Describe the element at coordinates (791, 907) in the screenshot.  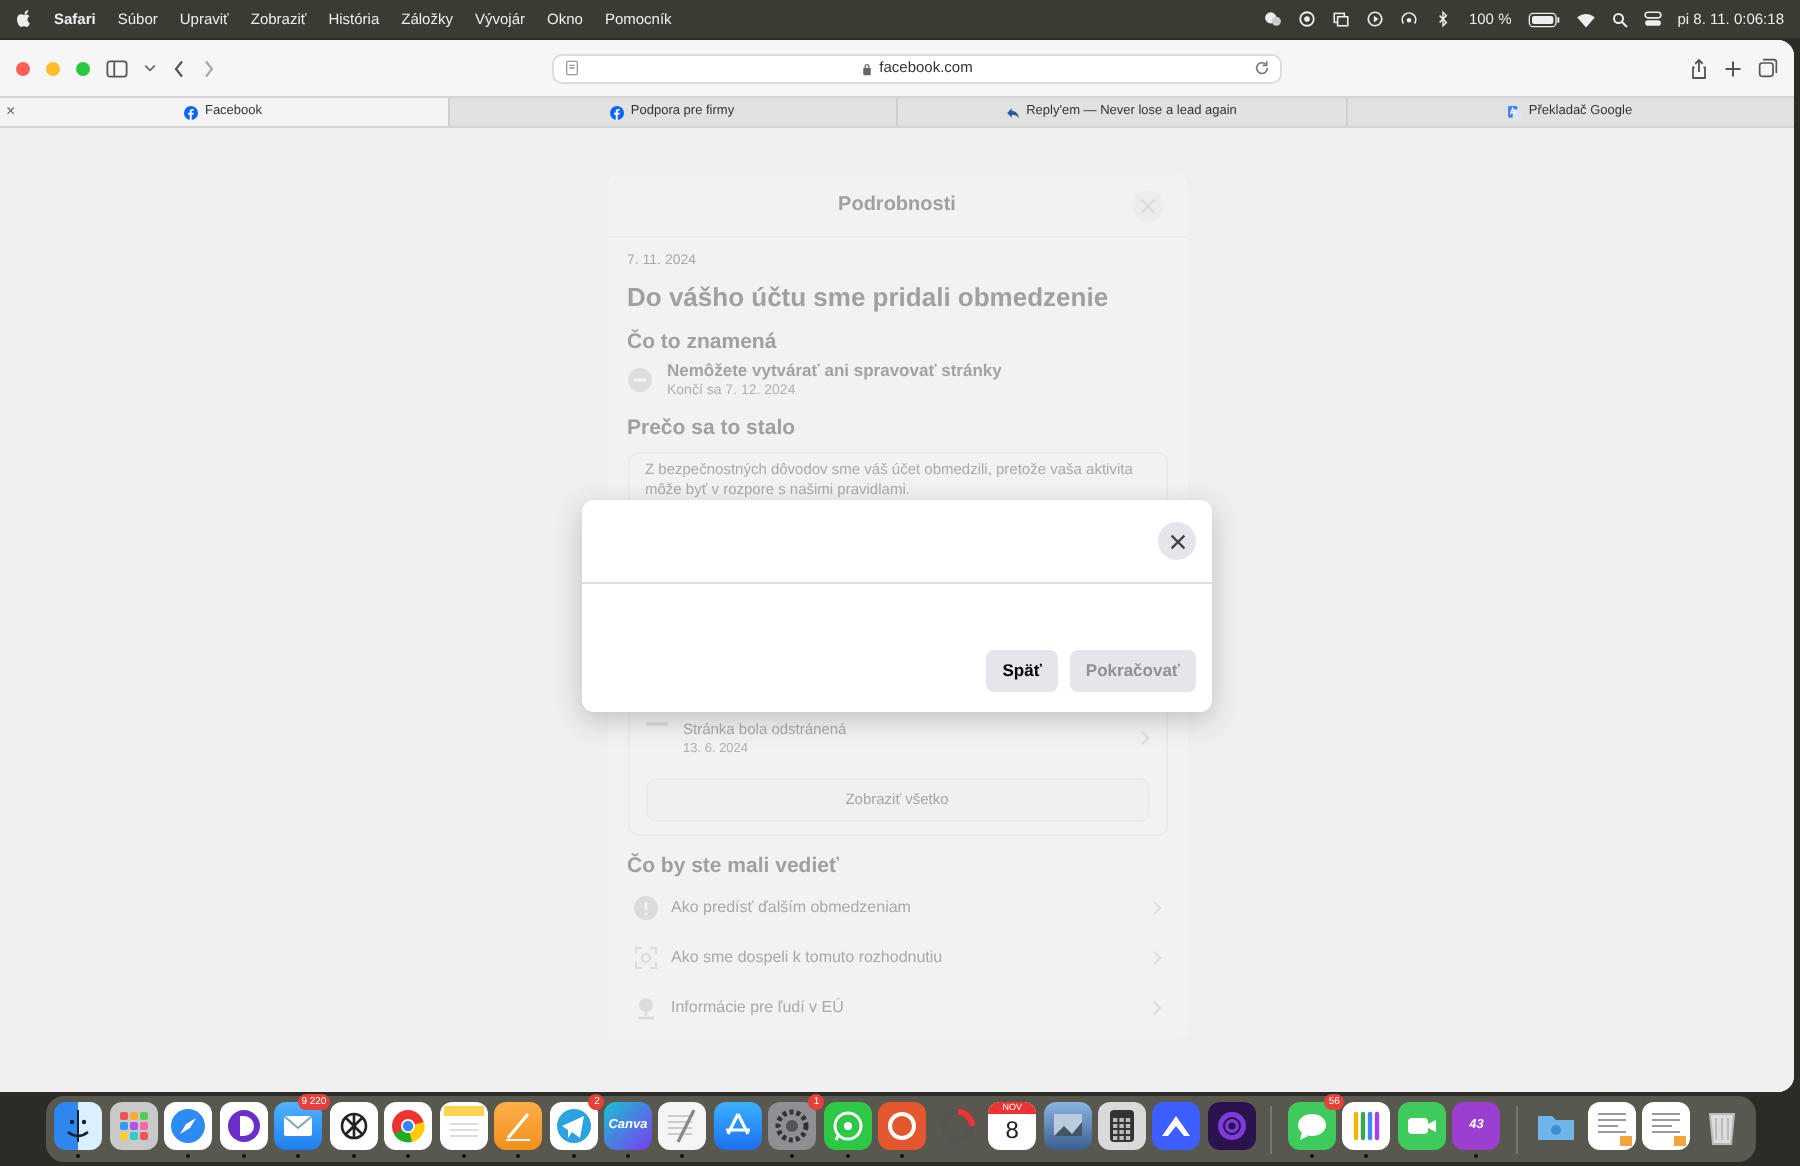
I see `link-label: Ako predísť ďalším obmedzeniam` at that location.